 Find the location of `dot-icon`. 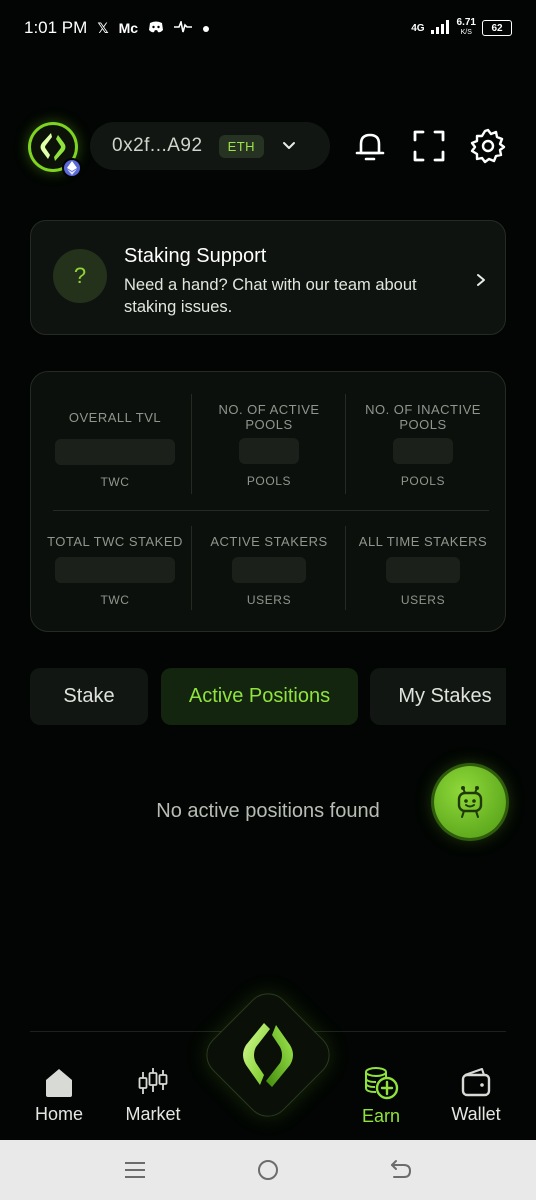

dot-icon is located at coordinates (206, 28).